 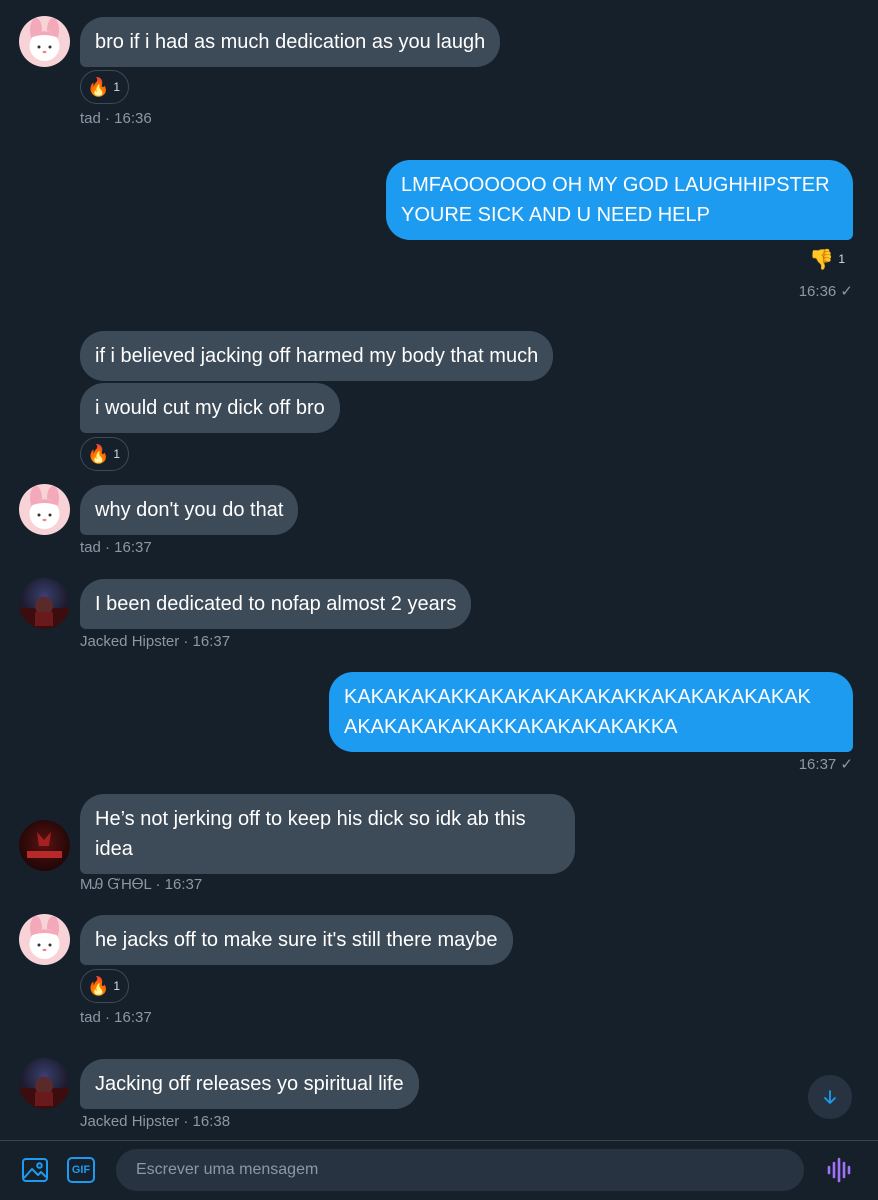 I want to click on composer-divider, so click(x=439, y=1140).